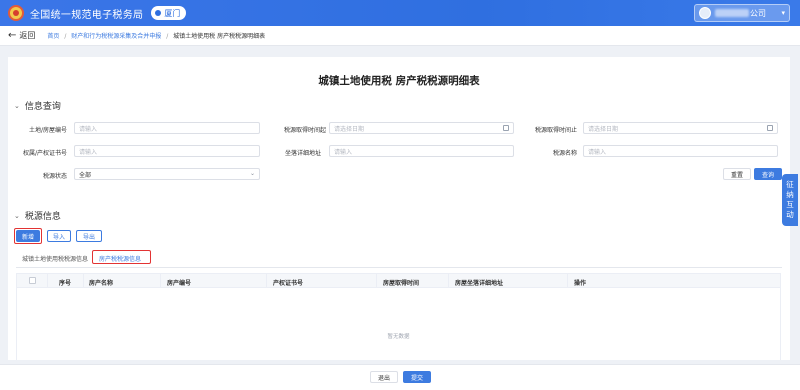 The image size is (800, 390). What do you see at coordinates (555, 130) in the screenshot?
I see `acquire-end-label: 税源取得时间止` at bounding box center [555, 130].